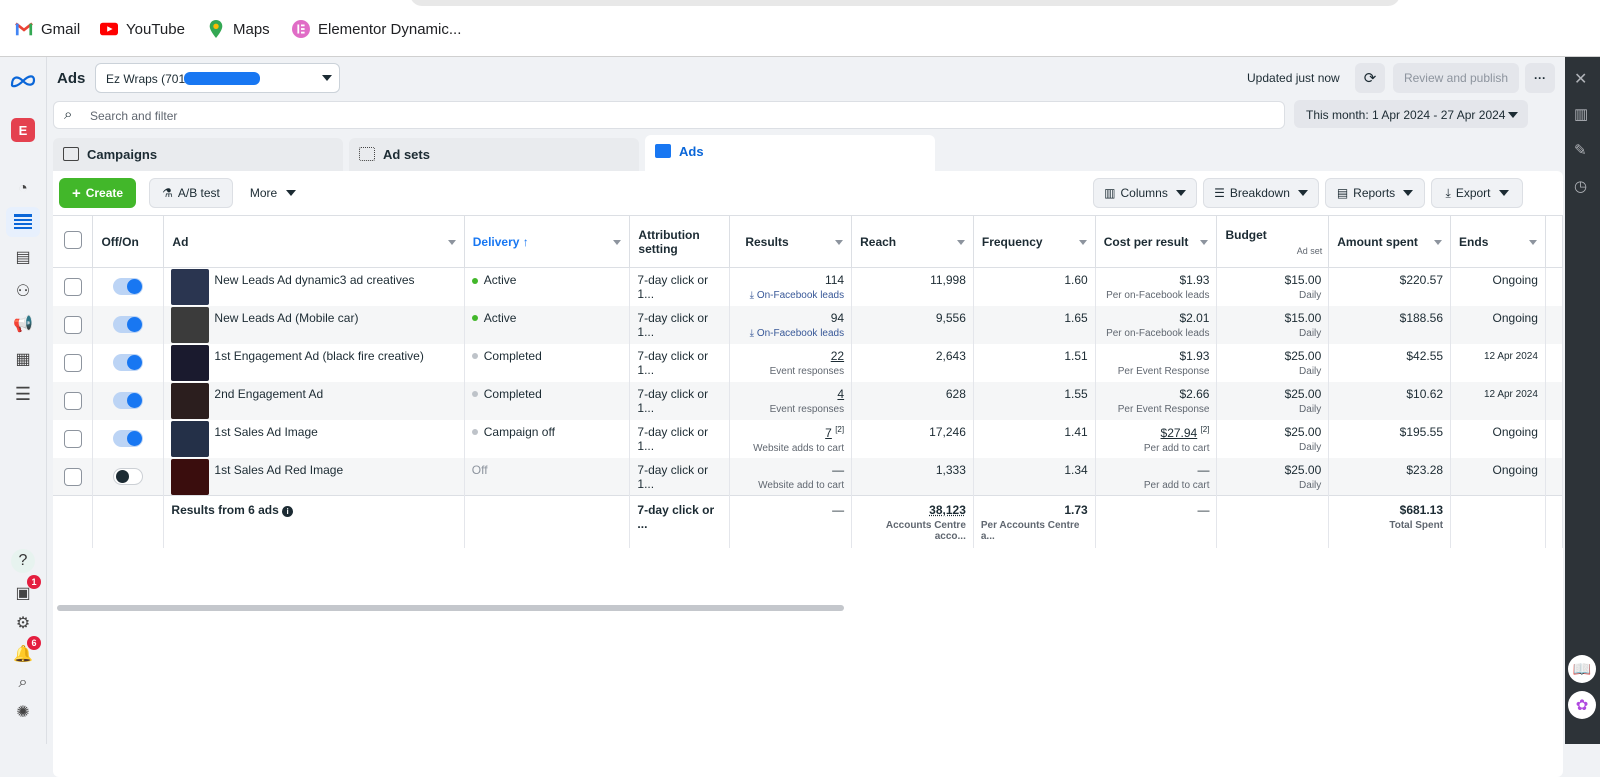 Image resolution: width=1600 pixels, height=777 pixels. What do you see at coordinates (450, 608) in the screenshot?
I see `horizontal-scrollbar` at bounding box center [450, 608].